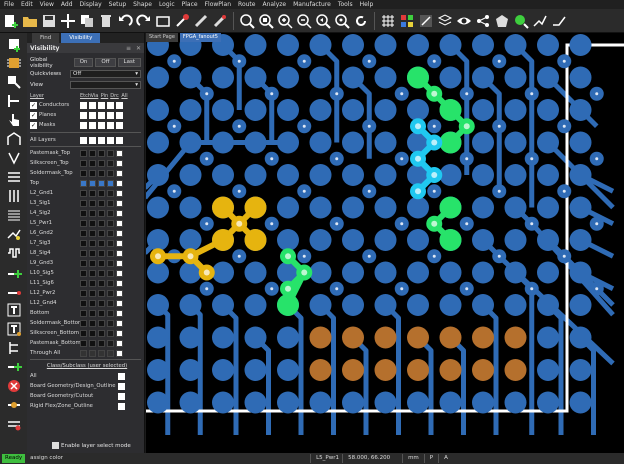 The height and width of the screenshot is (464, 624). What do you see at coordinates (14, 367) in the screenshot?
I see `add-shape-icon` at bounding box center [14, 367].